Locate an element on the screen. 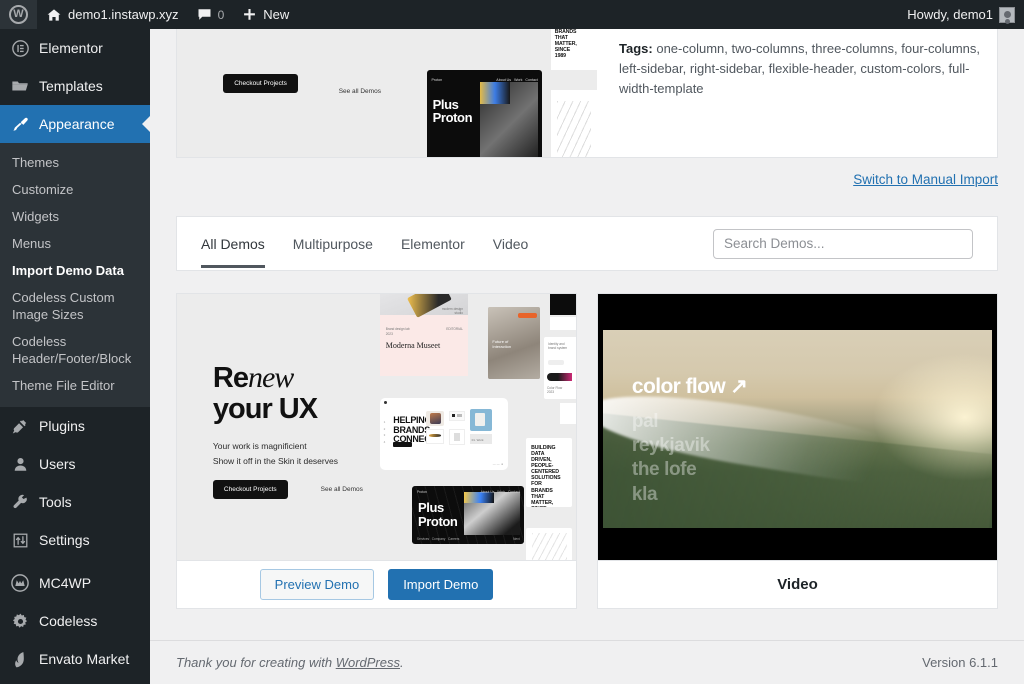  sidebar-item-mc4wp: MC4WP is located at coordinates (75, 583).